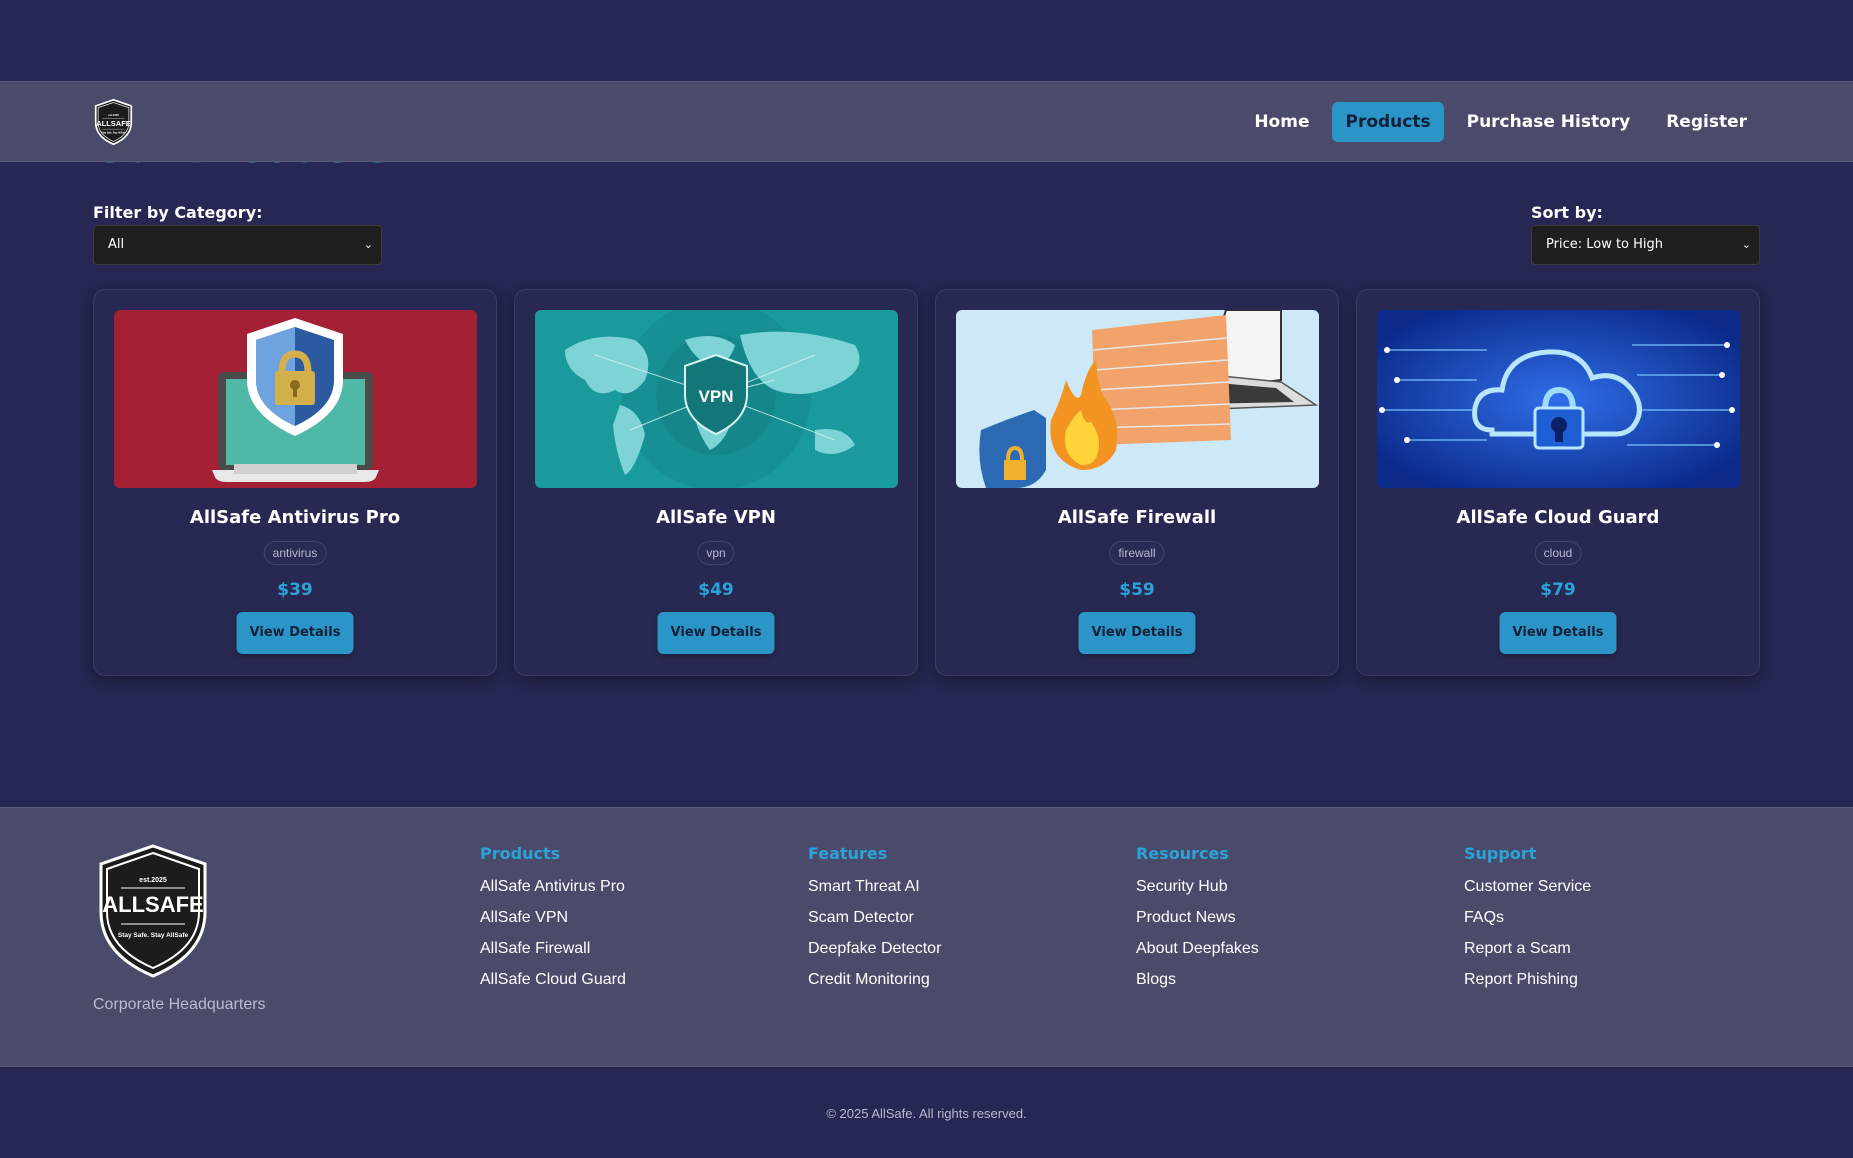  Describe the element at coordinates (116, 244) in the screenshot. I see `category-filter-value: All` at that location.